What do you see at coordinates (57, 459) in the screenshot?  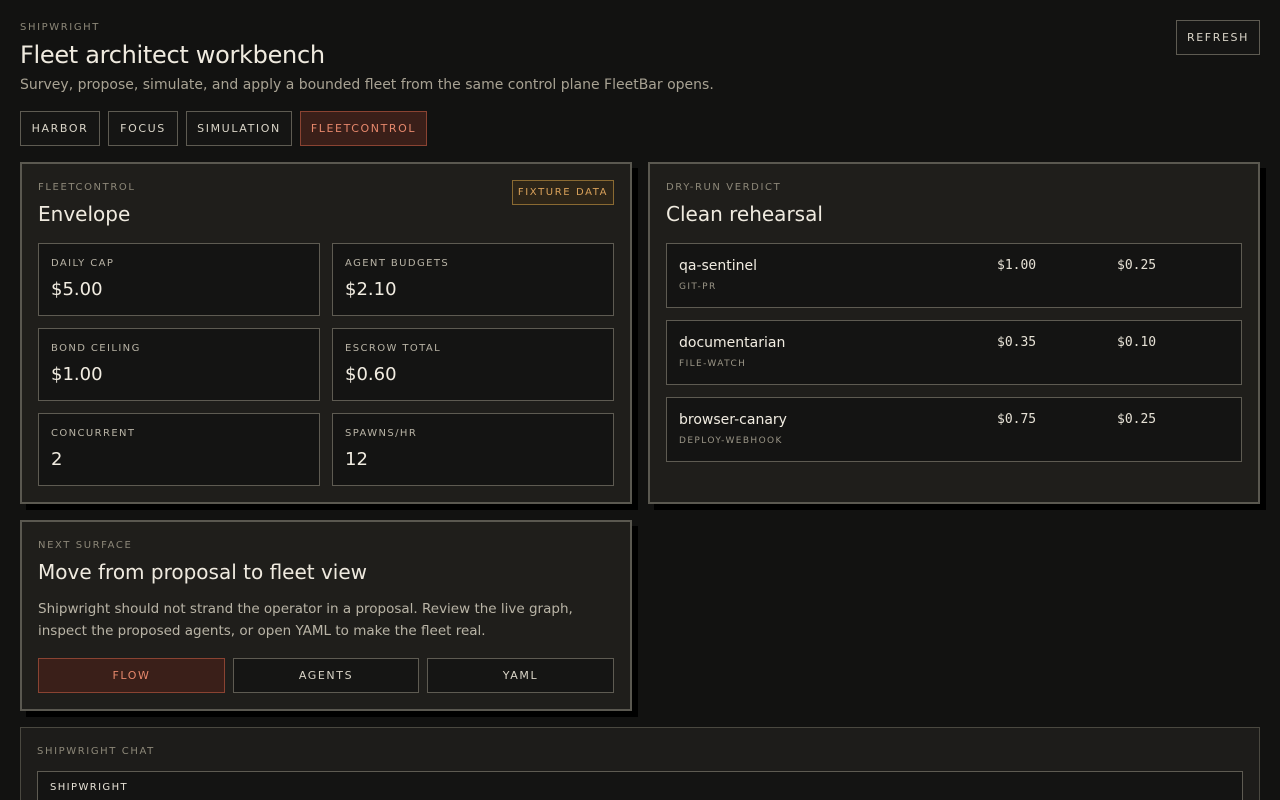 I see `stat-value: 2` at bounding box center [57, 459].